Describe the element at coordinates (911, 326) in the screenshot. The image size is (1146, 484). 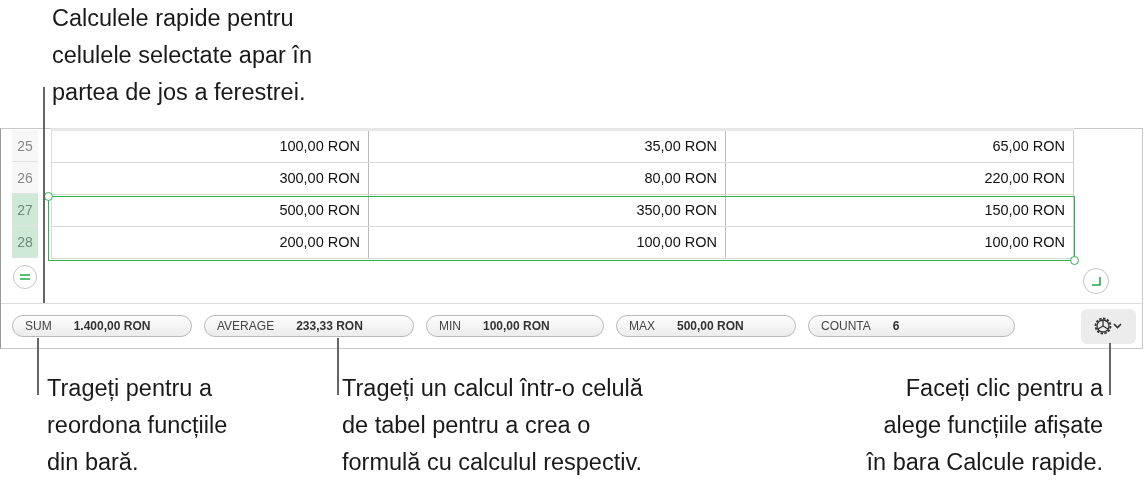
I see `calculation-pill: COUNTA 6` at that location.